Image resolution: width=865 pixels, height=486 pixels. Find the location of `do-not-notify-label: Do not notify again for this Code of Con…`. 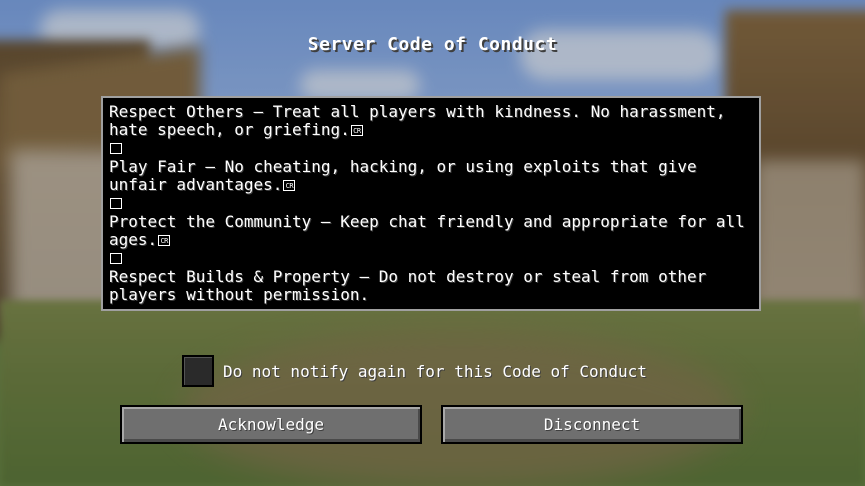

do-not-notify-label: Do not notify again for this Code of Con… is located at coordinates (435, 371).